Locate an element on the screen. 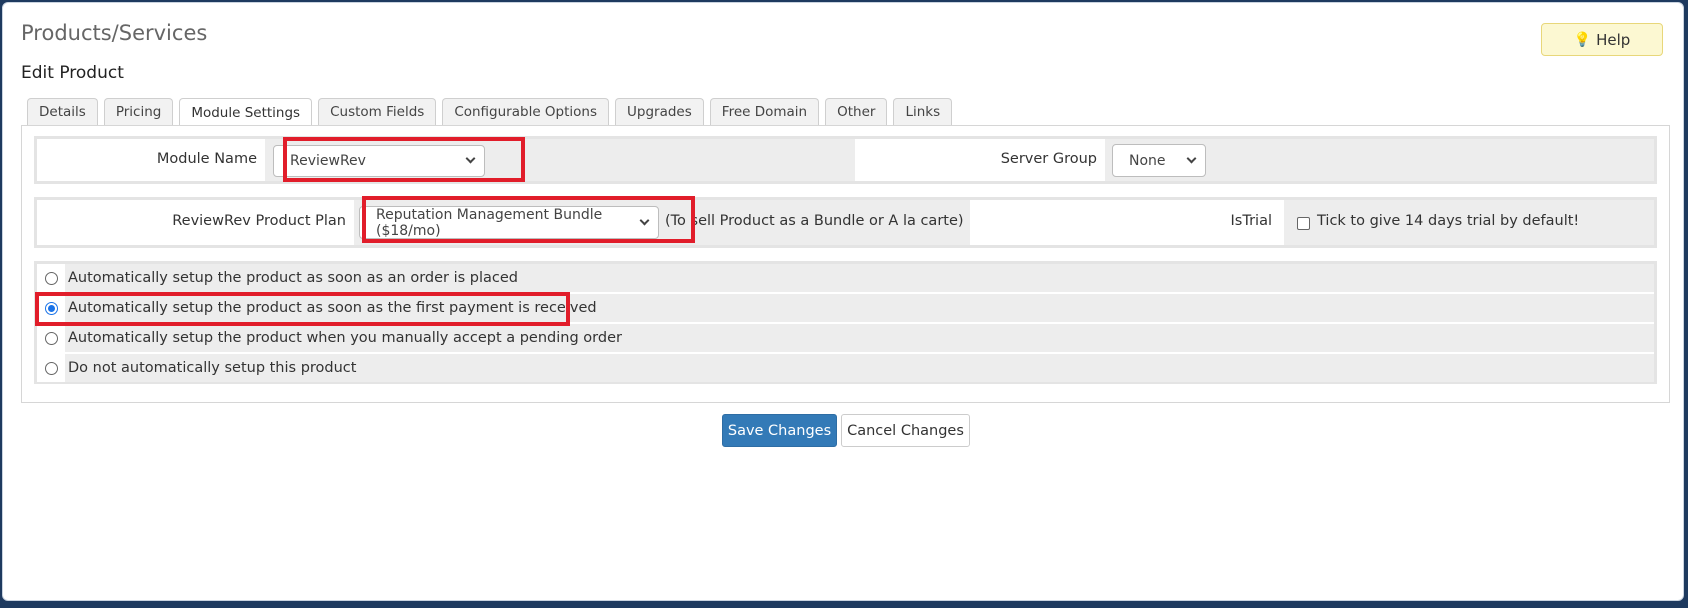 The height and width of the screenshot is (608, 1688). istrial-checkbox is located at coordinates (1303, 223).